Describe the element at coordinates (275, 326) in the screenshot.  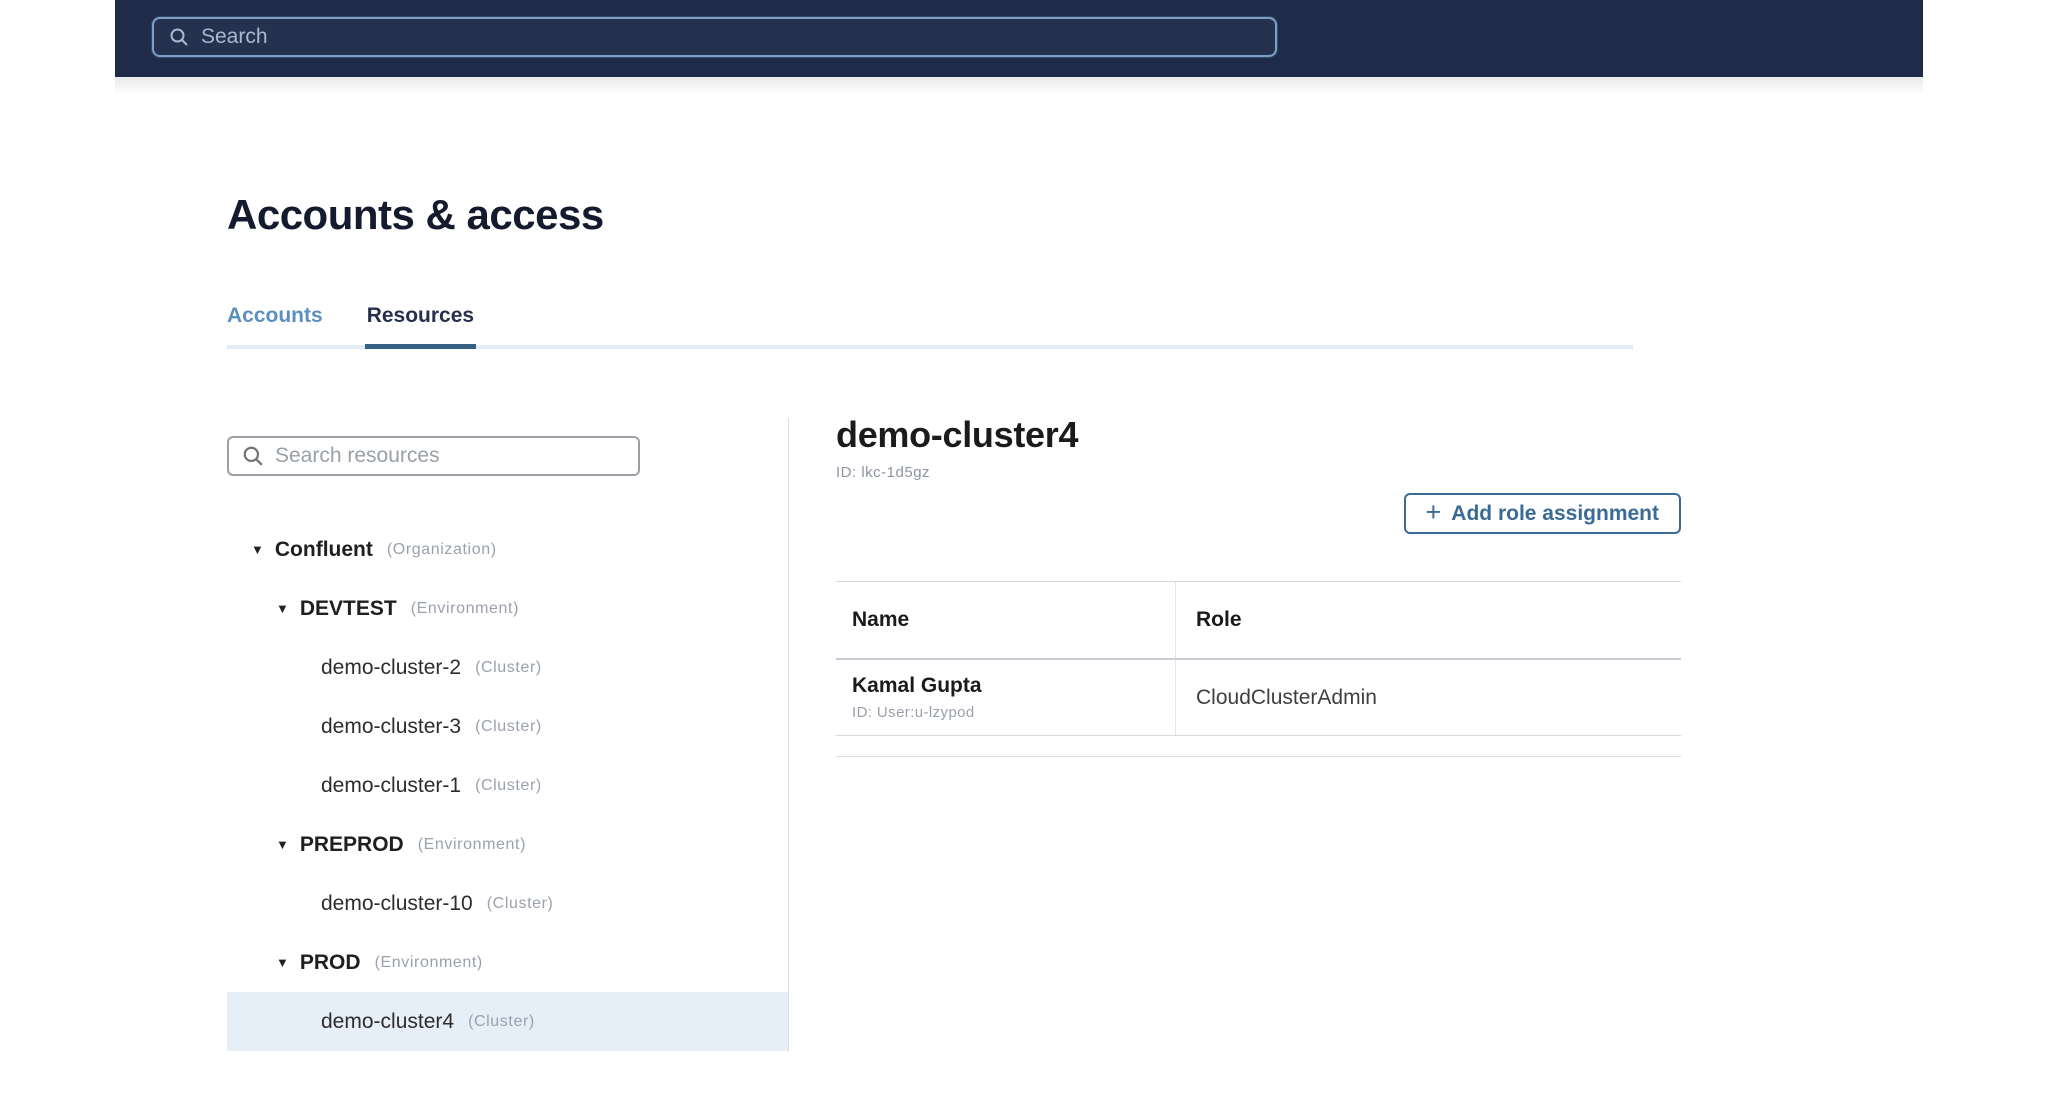
I see `tab-accounts: Accounts` at that location.